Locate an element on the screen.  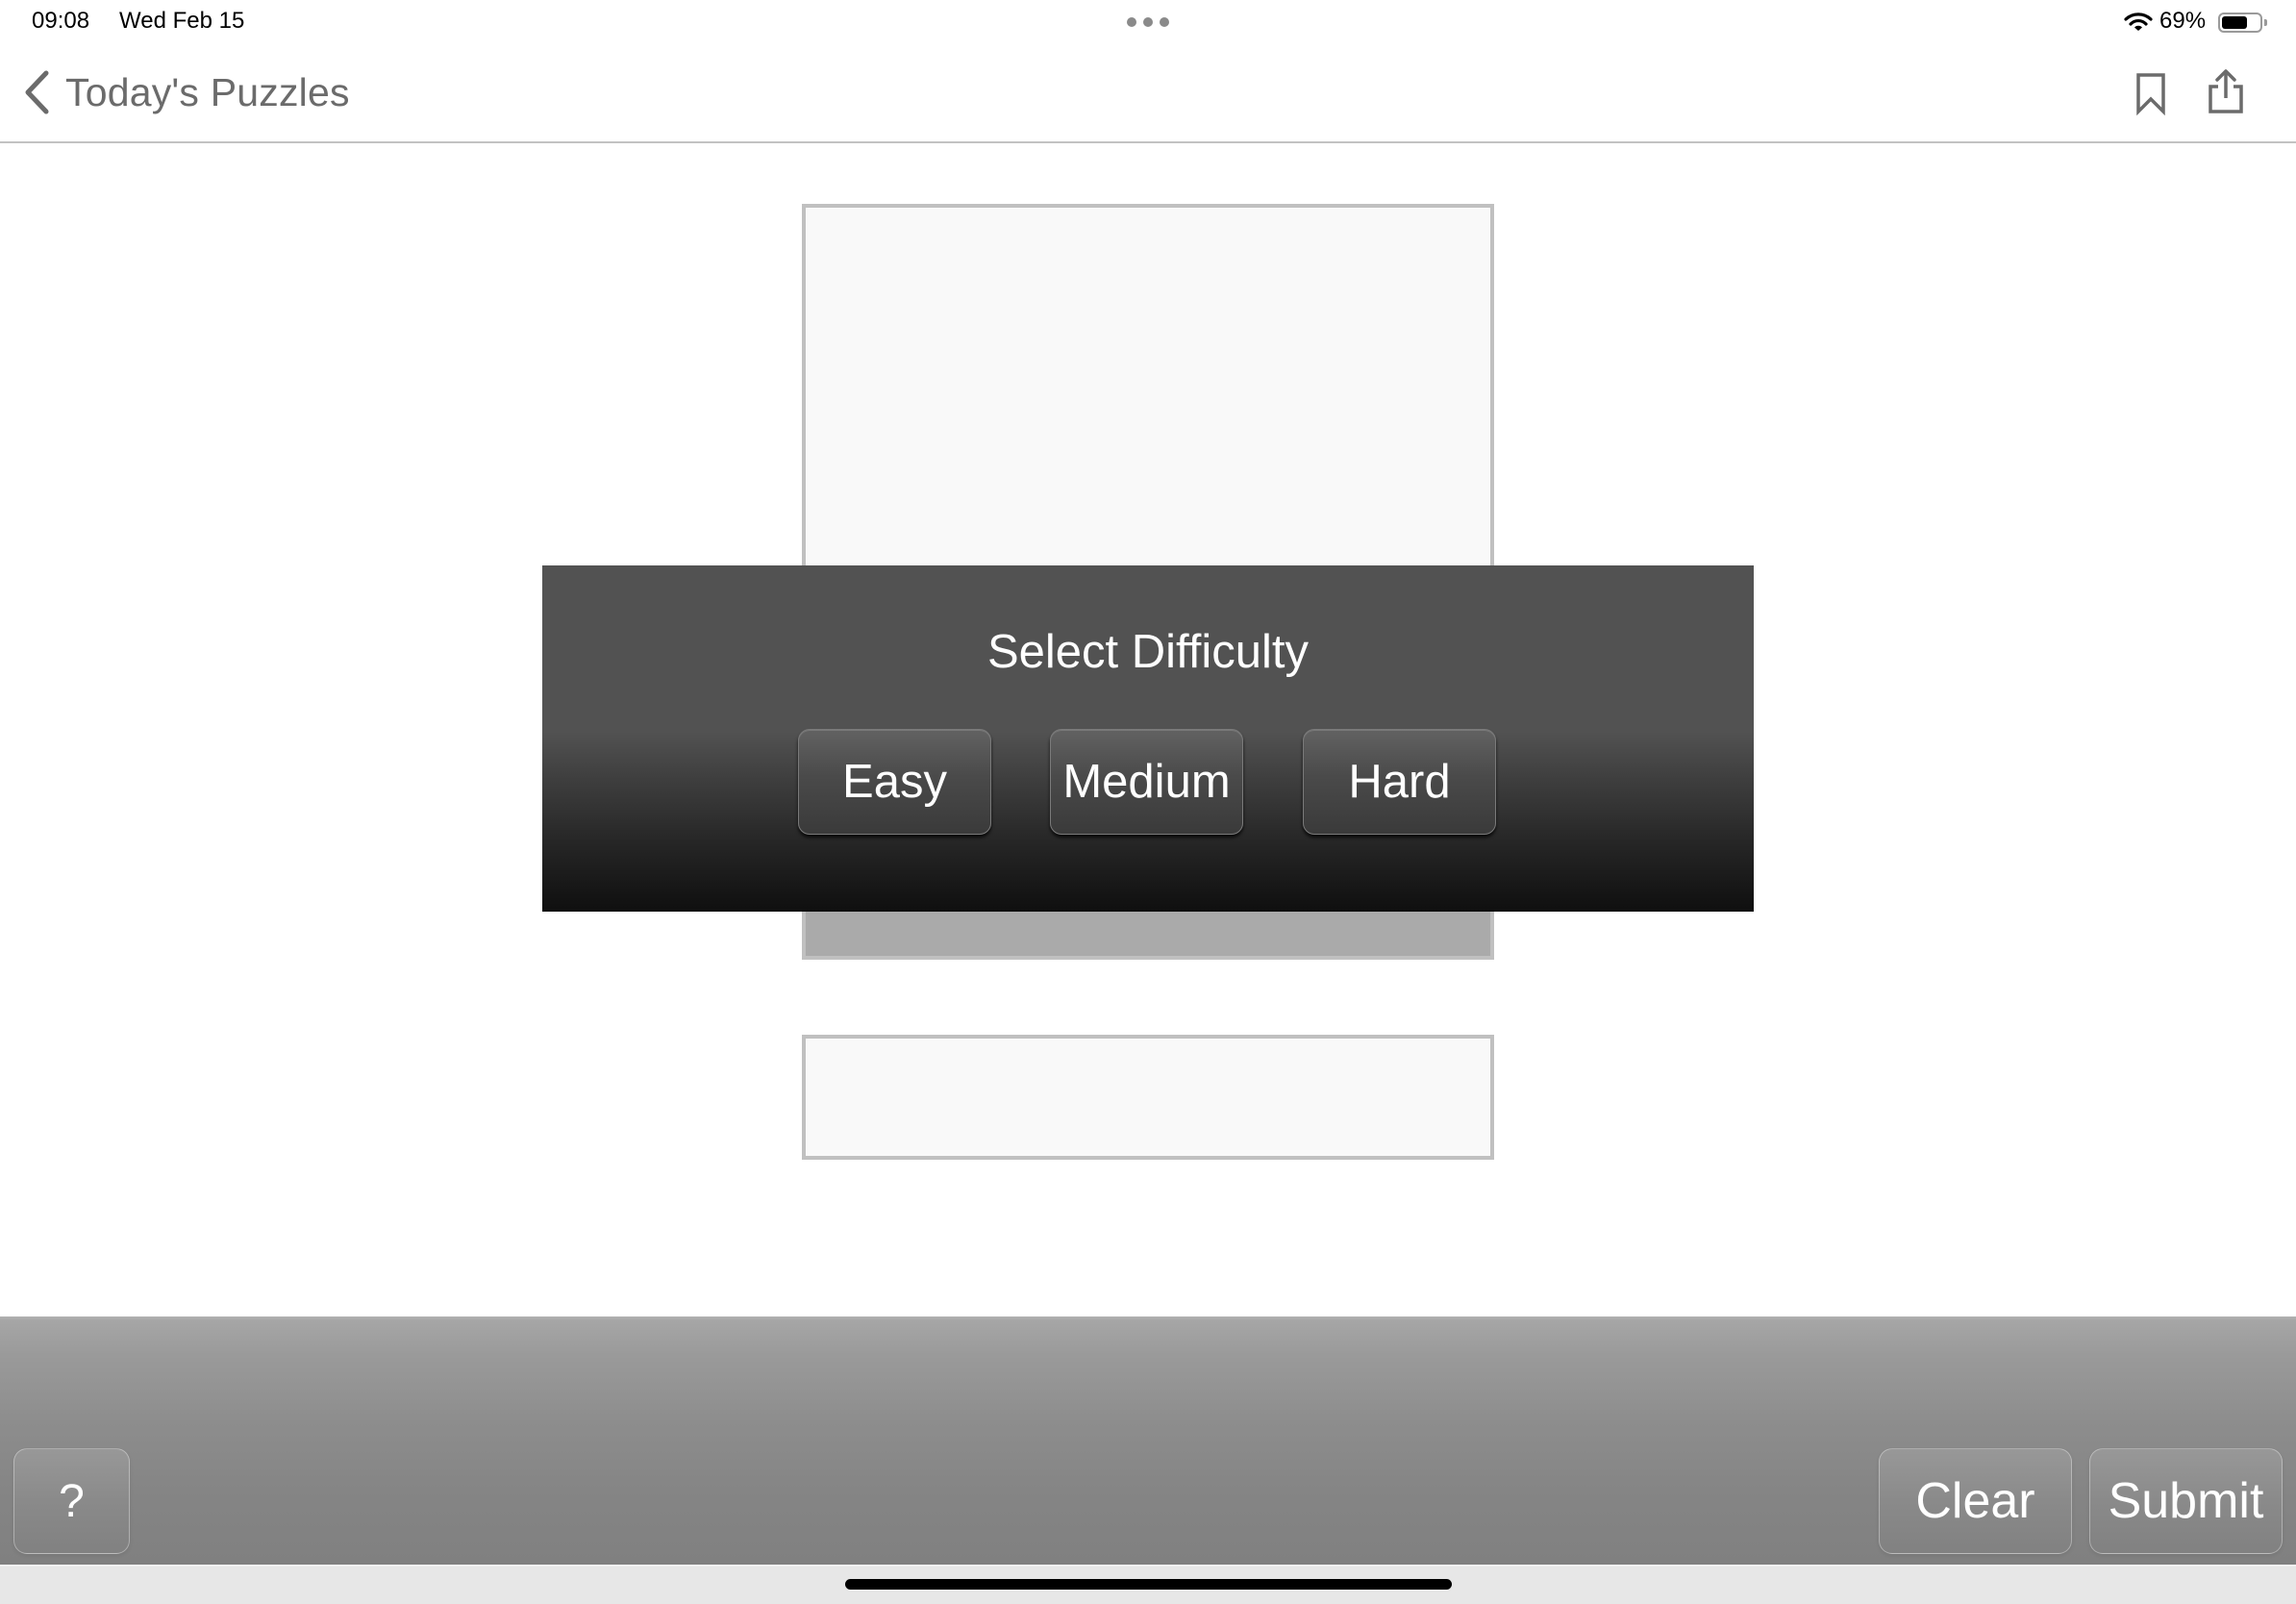
status-time: 09:08 is located at coordinates (61, 21).